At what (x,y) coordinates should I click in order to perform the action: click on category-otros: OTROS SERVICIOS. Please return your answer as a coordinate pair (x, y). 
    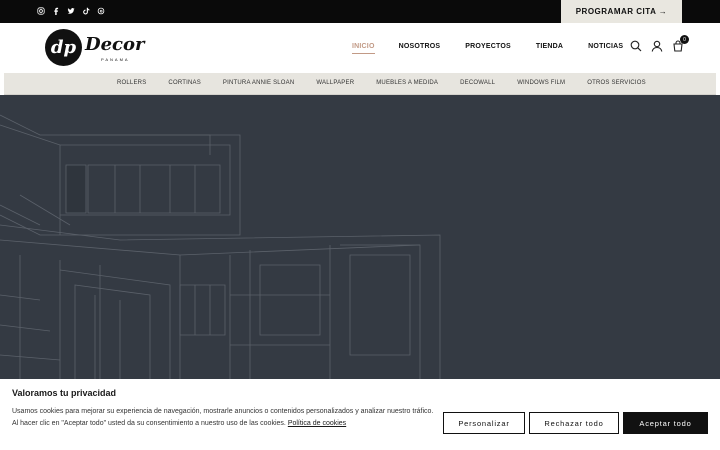
    Looking at the image, I should click on (616, 83).